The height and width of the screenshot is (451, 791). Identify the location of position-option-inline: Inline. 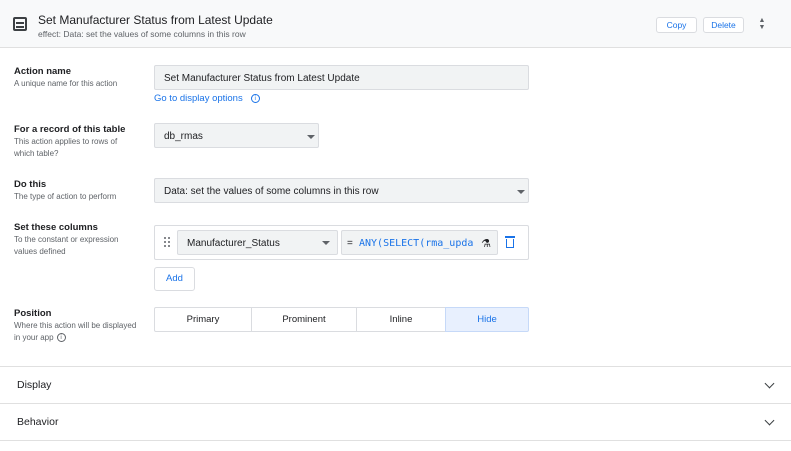
(401, 319).